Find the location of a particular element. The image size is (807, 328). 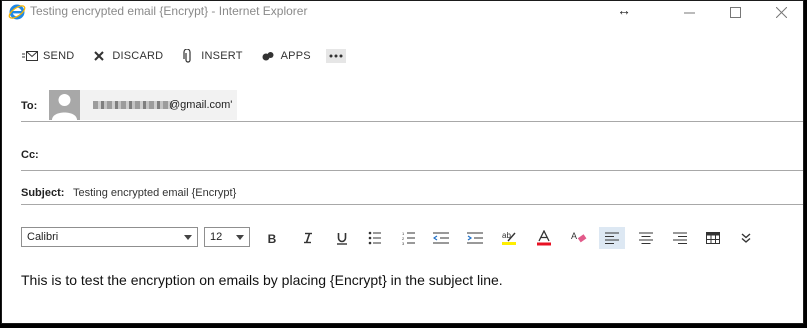

increase-indent-icon is located at coordinates (475, 238).